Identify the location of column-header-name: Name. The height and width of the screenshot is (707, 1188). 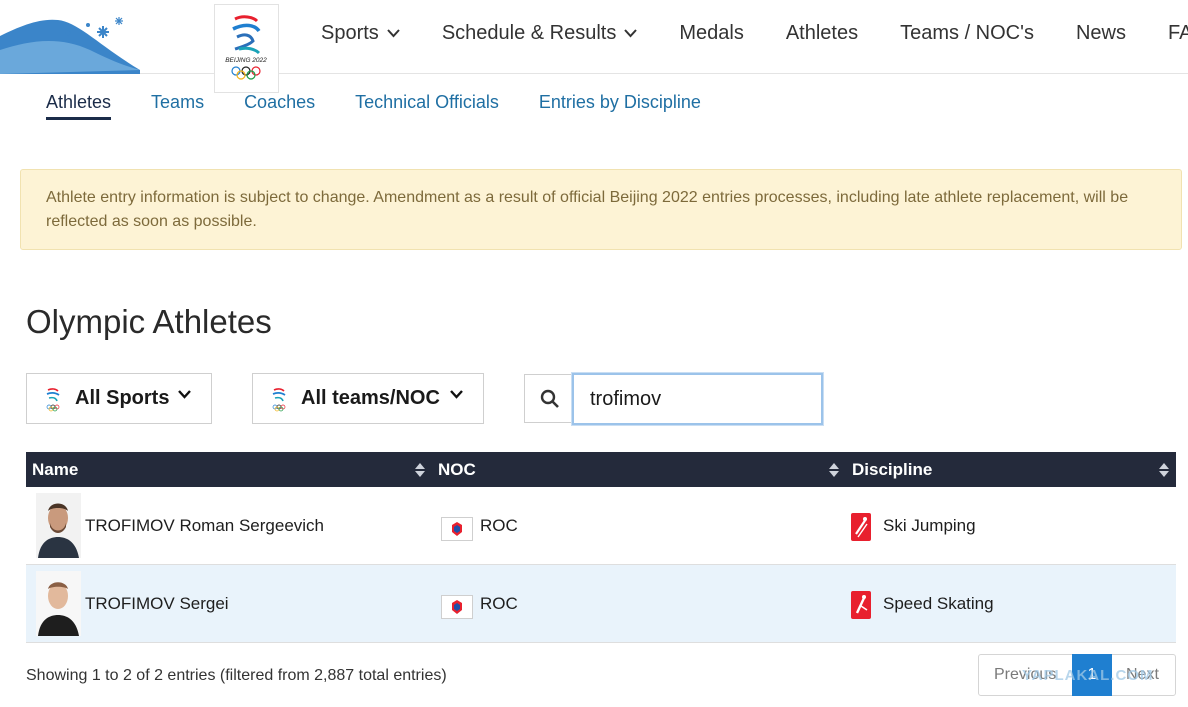
(229, 469).